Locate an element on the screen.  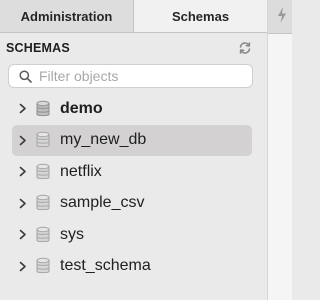
search-icon is located at coordinates (25, 76).